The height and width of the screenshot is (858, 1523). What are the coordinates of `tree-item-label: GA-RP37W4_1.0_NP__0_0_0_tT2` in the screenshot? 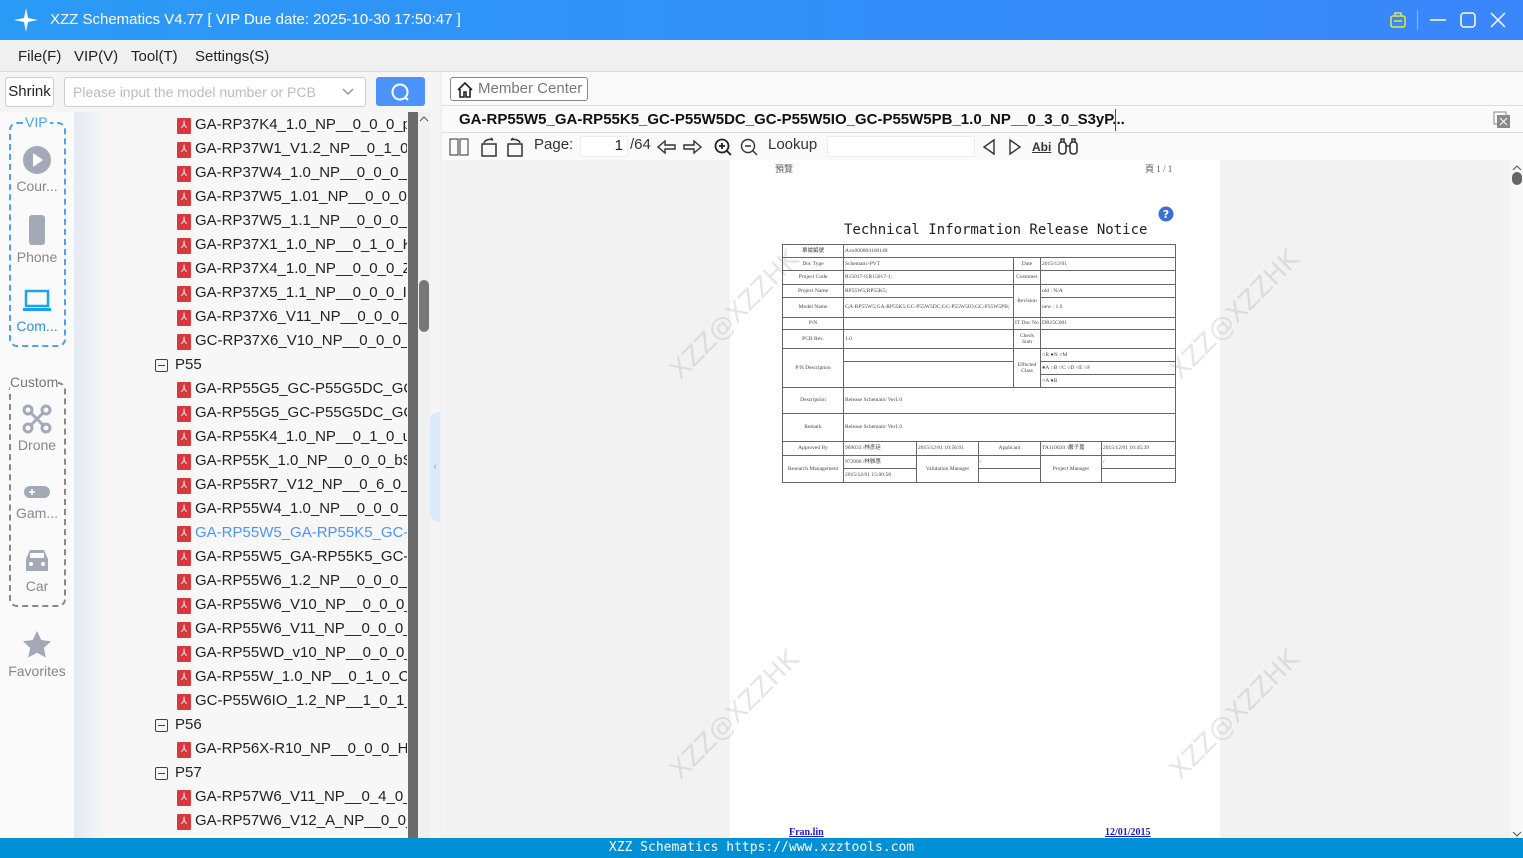 It's located at (301, 172).